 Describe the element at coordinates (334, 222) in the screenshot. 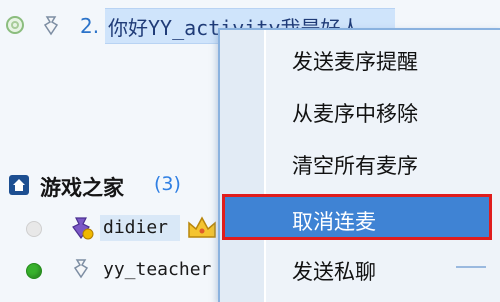

I see `menu-item-label: 取消连麦` at that location.